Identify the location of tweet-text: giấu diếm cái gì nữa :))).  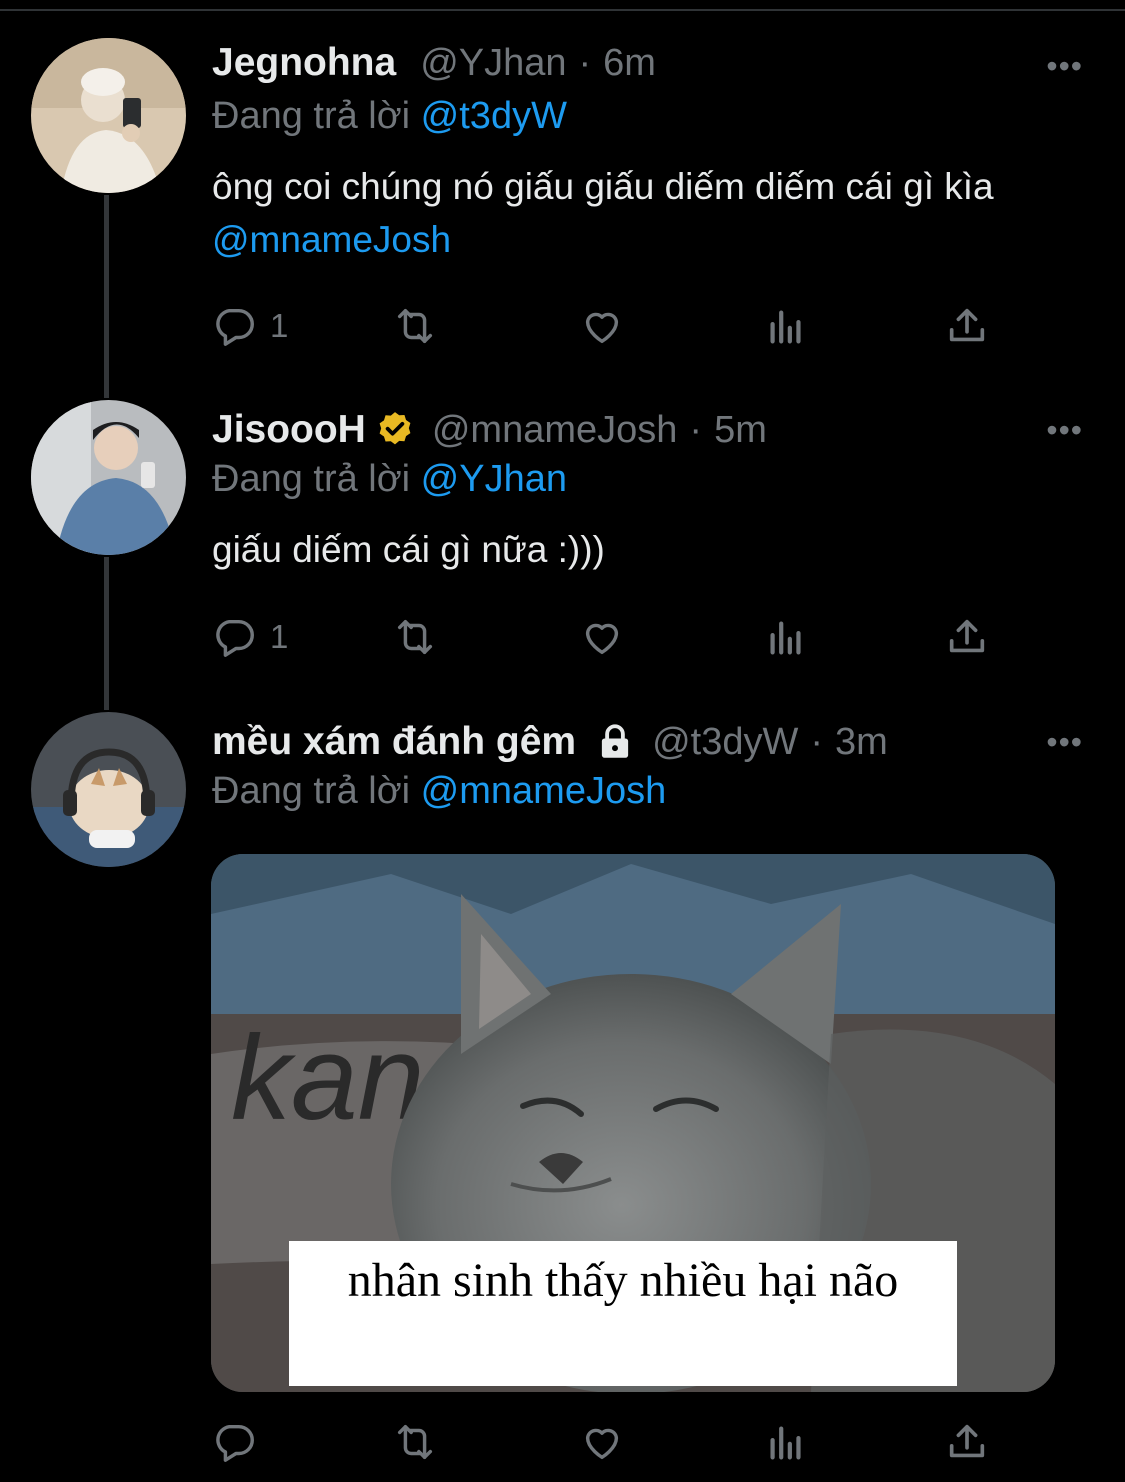
(652, 549).